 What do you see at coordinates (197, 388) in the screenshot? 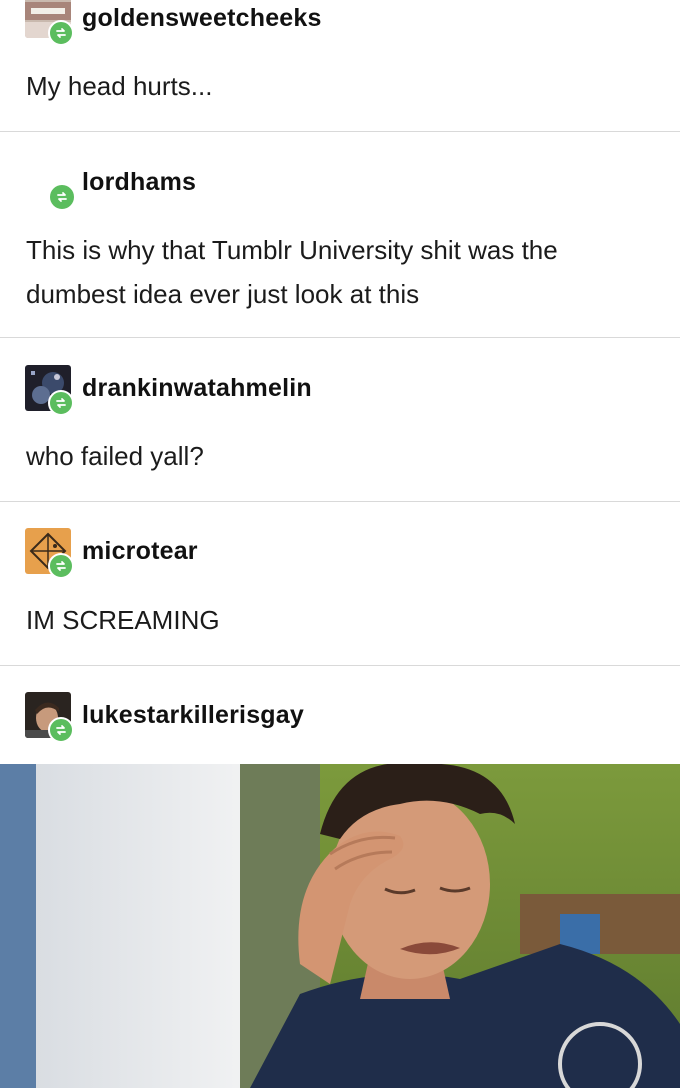
I see `username: drankinwatahmelin` at bounding box center [197, 388].